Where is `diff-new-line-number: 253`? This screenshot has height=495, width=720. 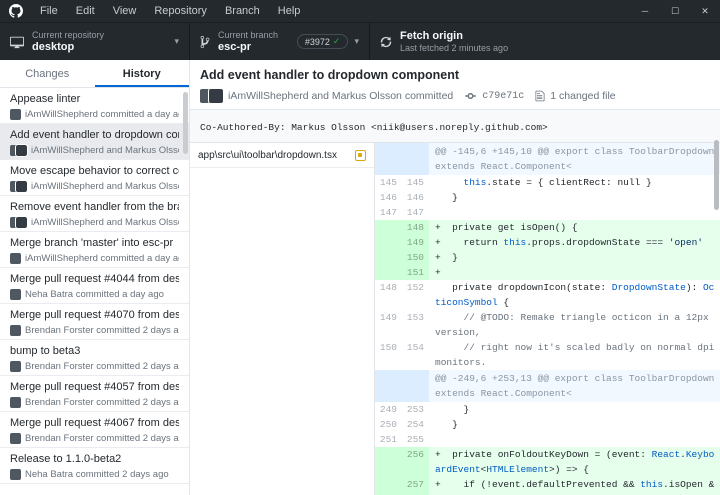
diff-new-line-number: 253 is located at coordinates (415, 409).